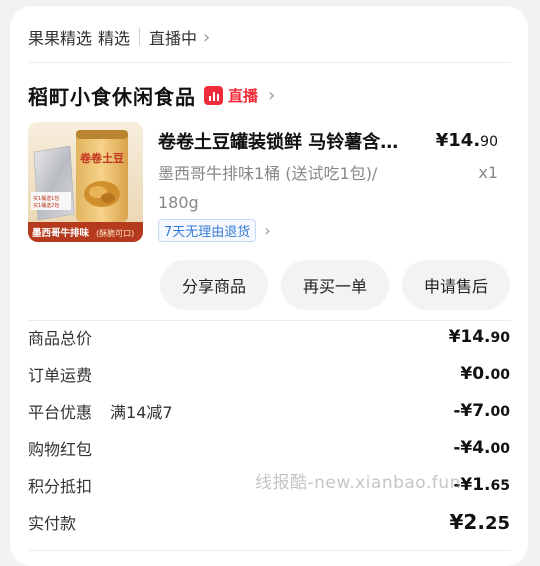  I want to click on source-sub-label: 精选, so click(114, 38).